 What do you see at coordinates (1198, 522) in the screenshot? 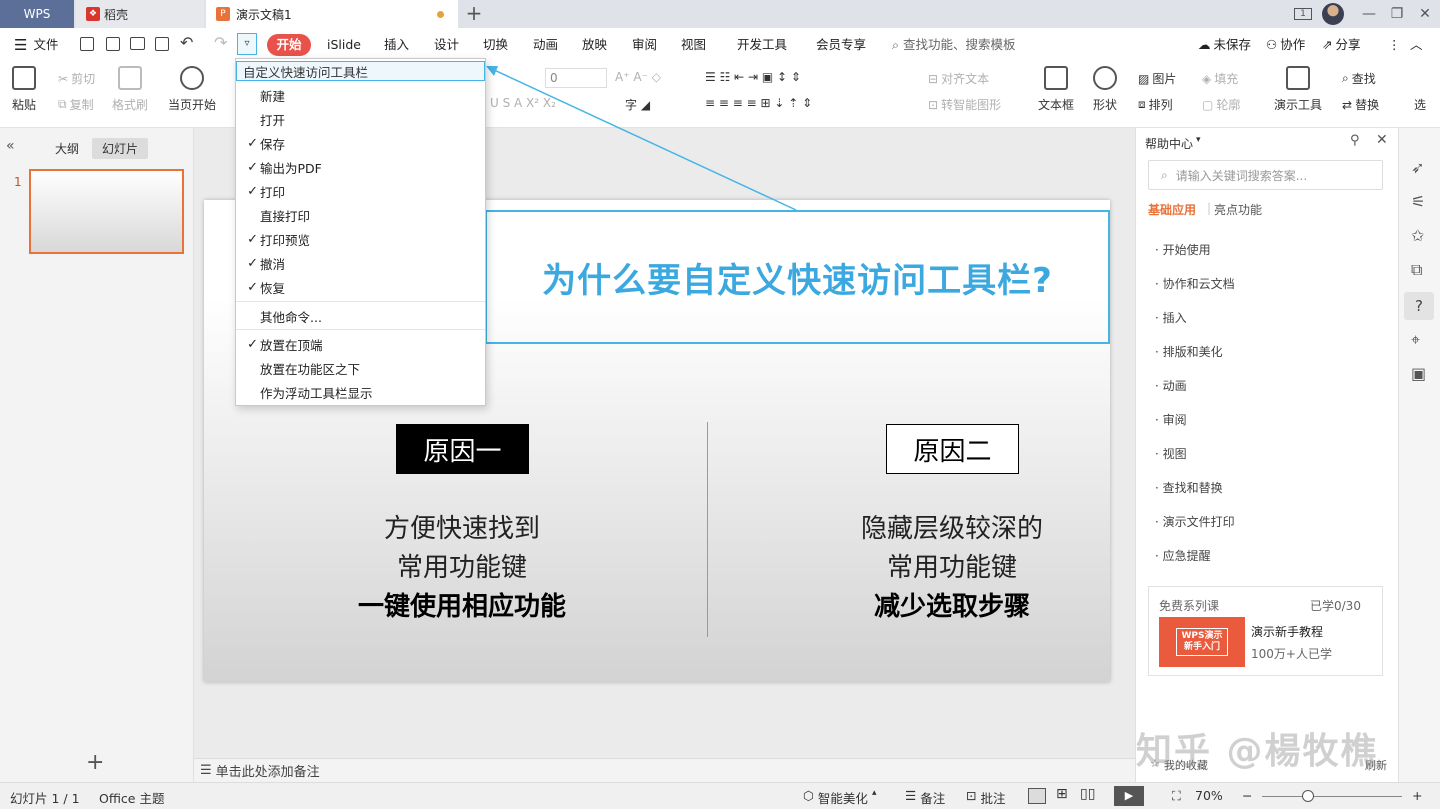
I see `help-item-label: 演示文件打印` at bounding box center [1198, 522].